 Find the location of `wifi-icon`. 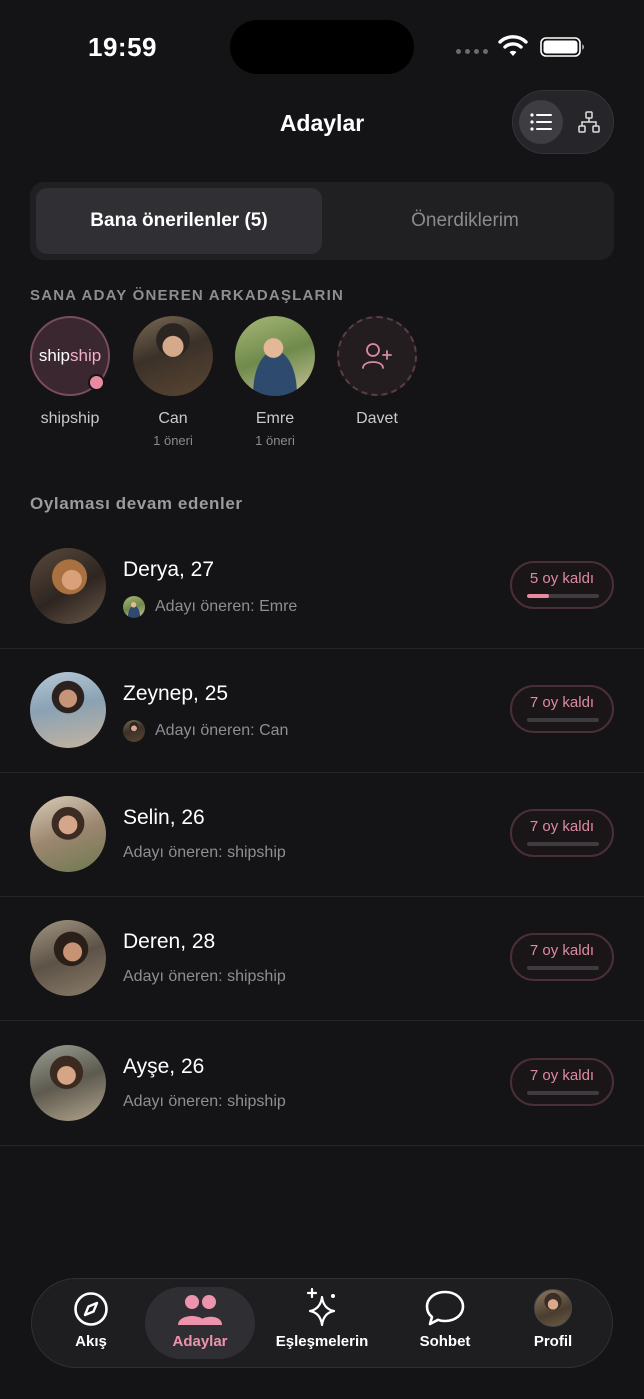

wifi-icon is located at coordinates (513, 45).